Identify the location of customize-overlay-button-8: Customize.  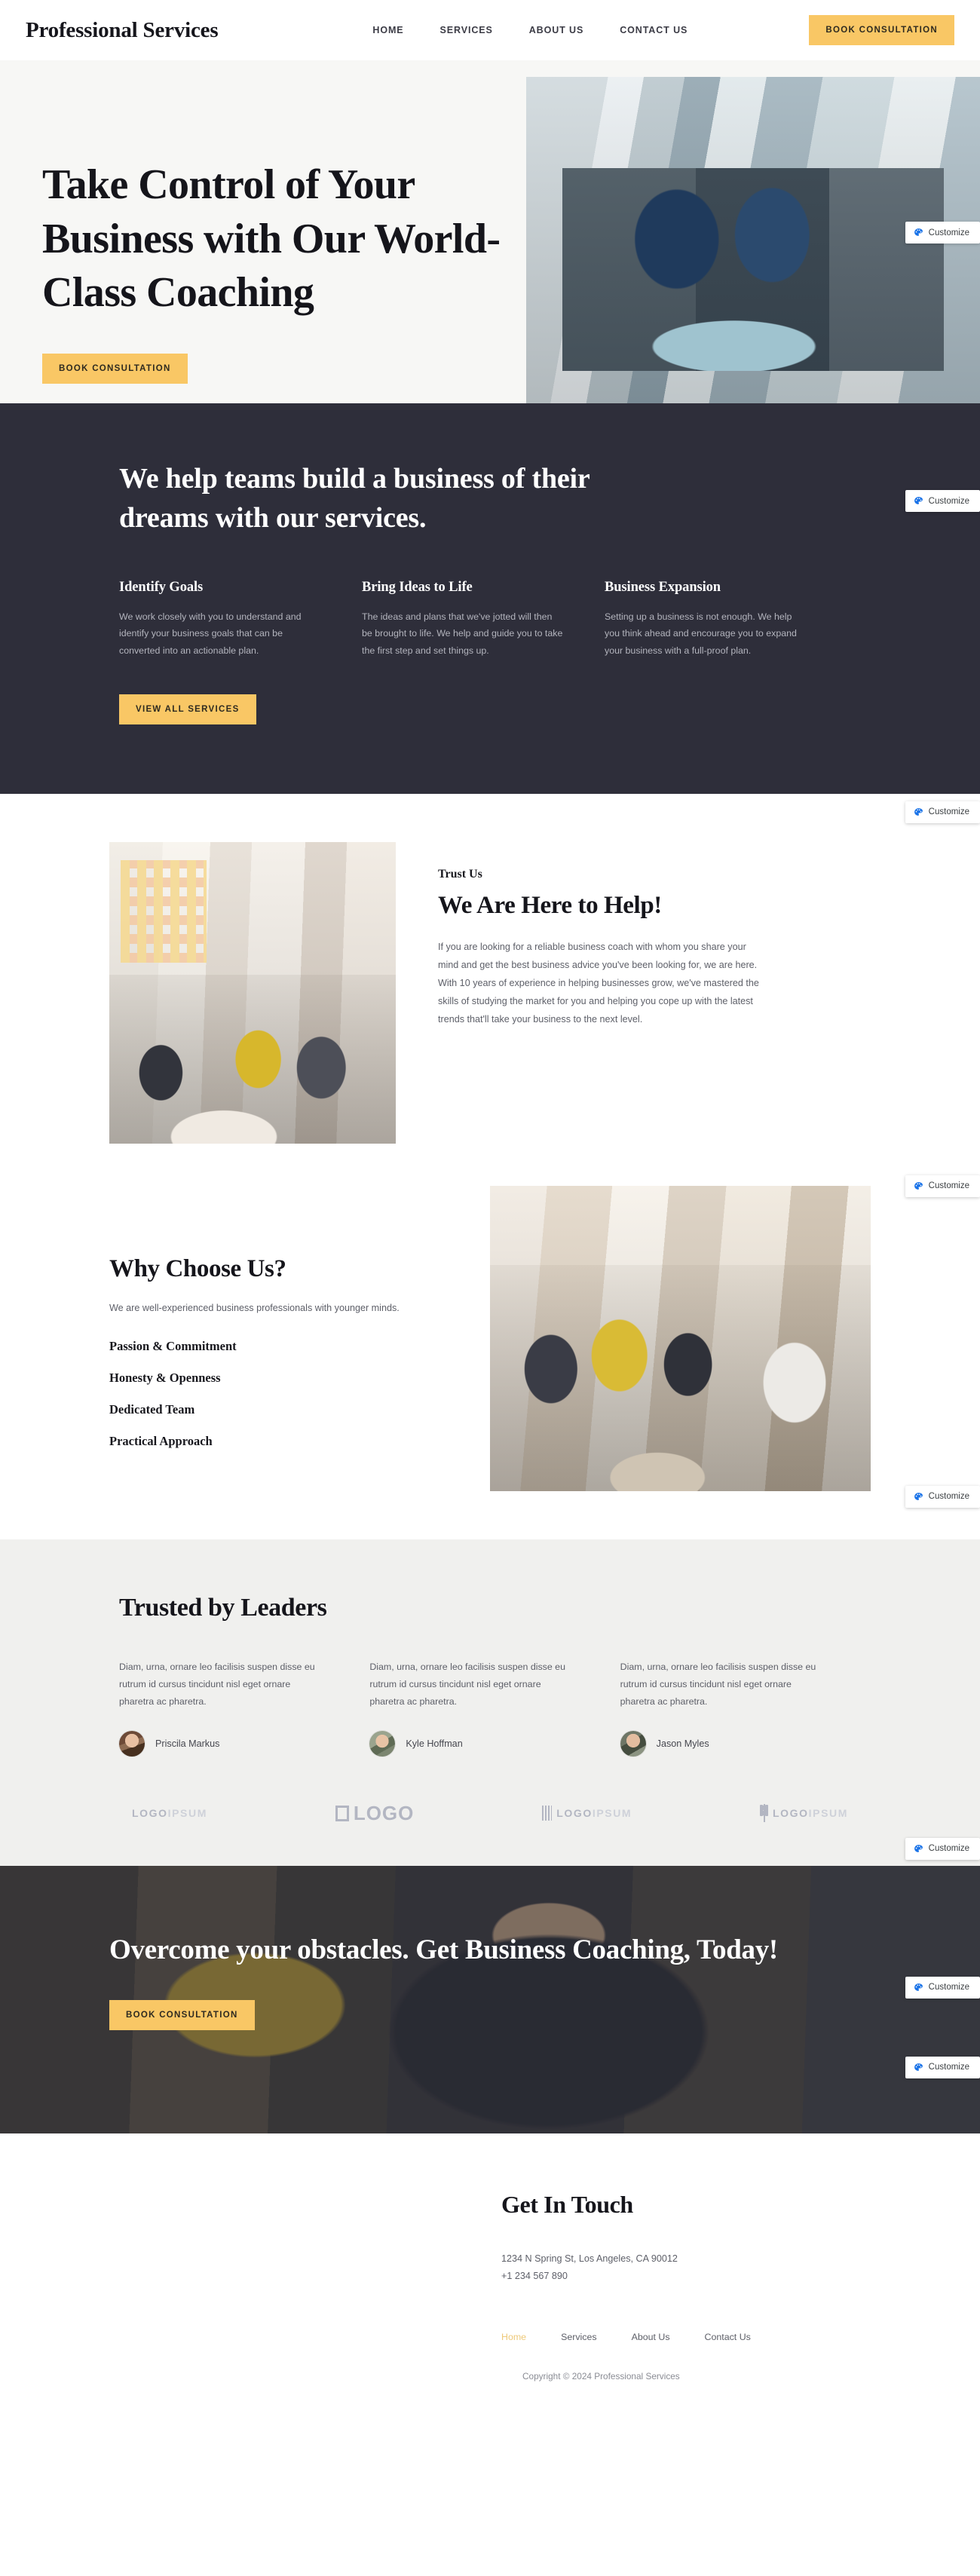
(942, 2067).